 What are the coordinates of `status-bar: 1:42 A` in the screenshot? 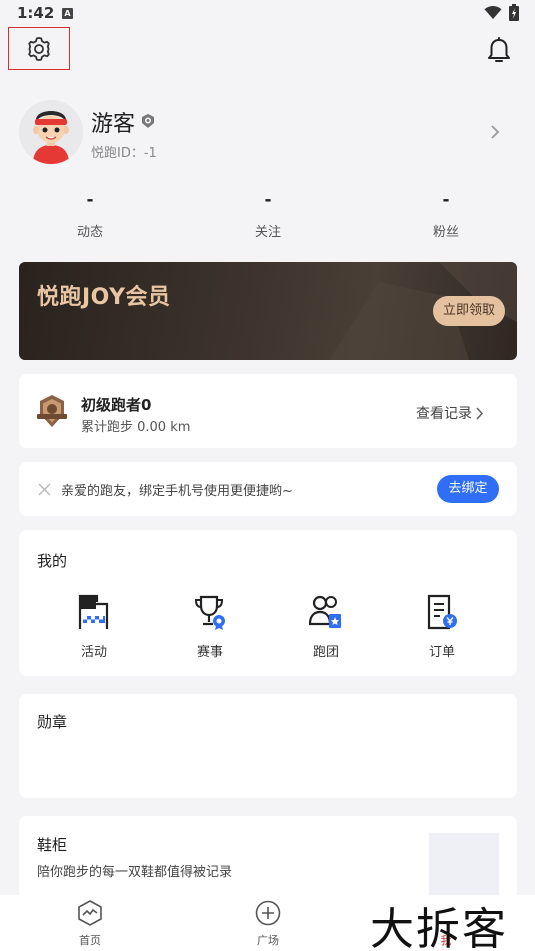 It's located at (267, 14).